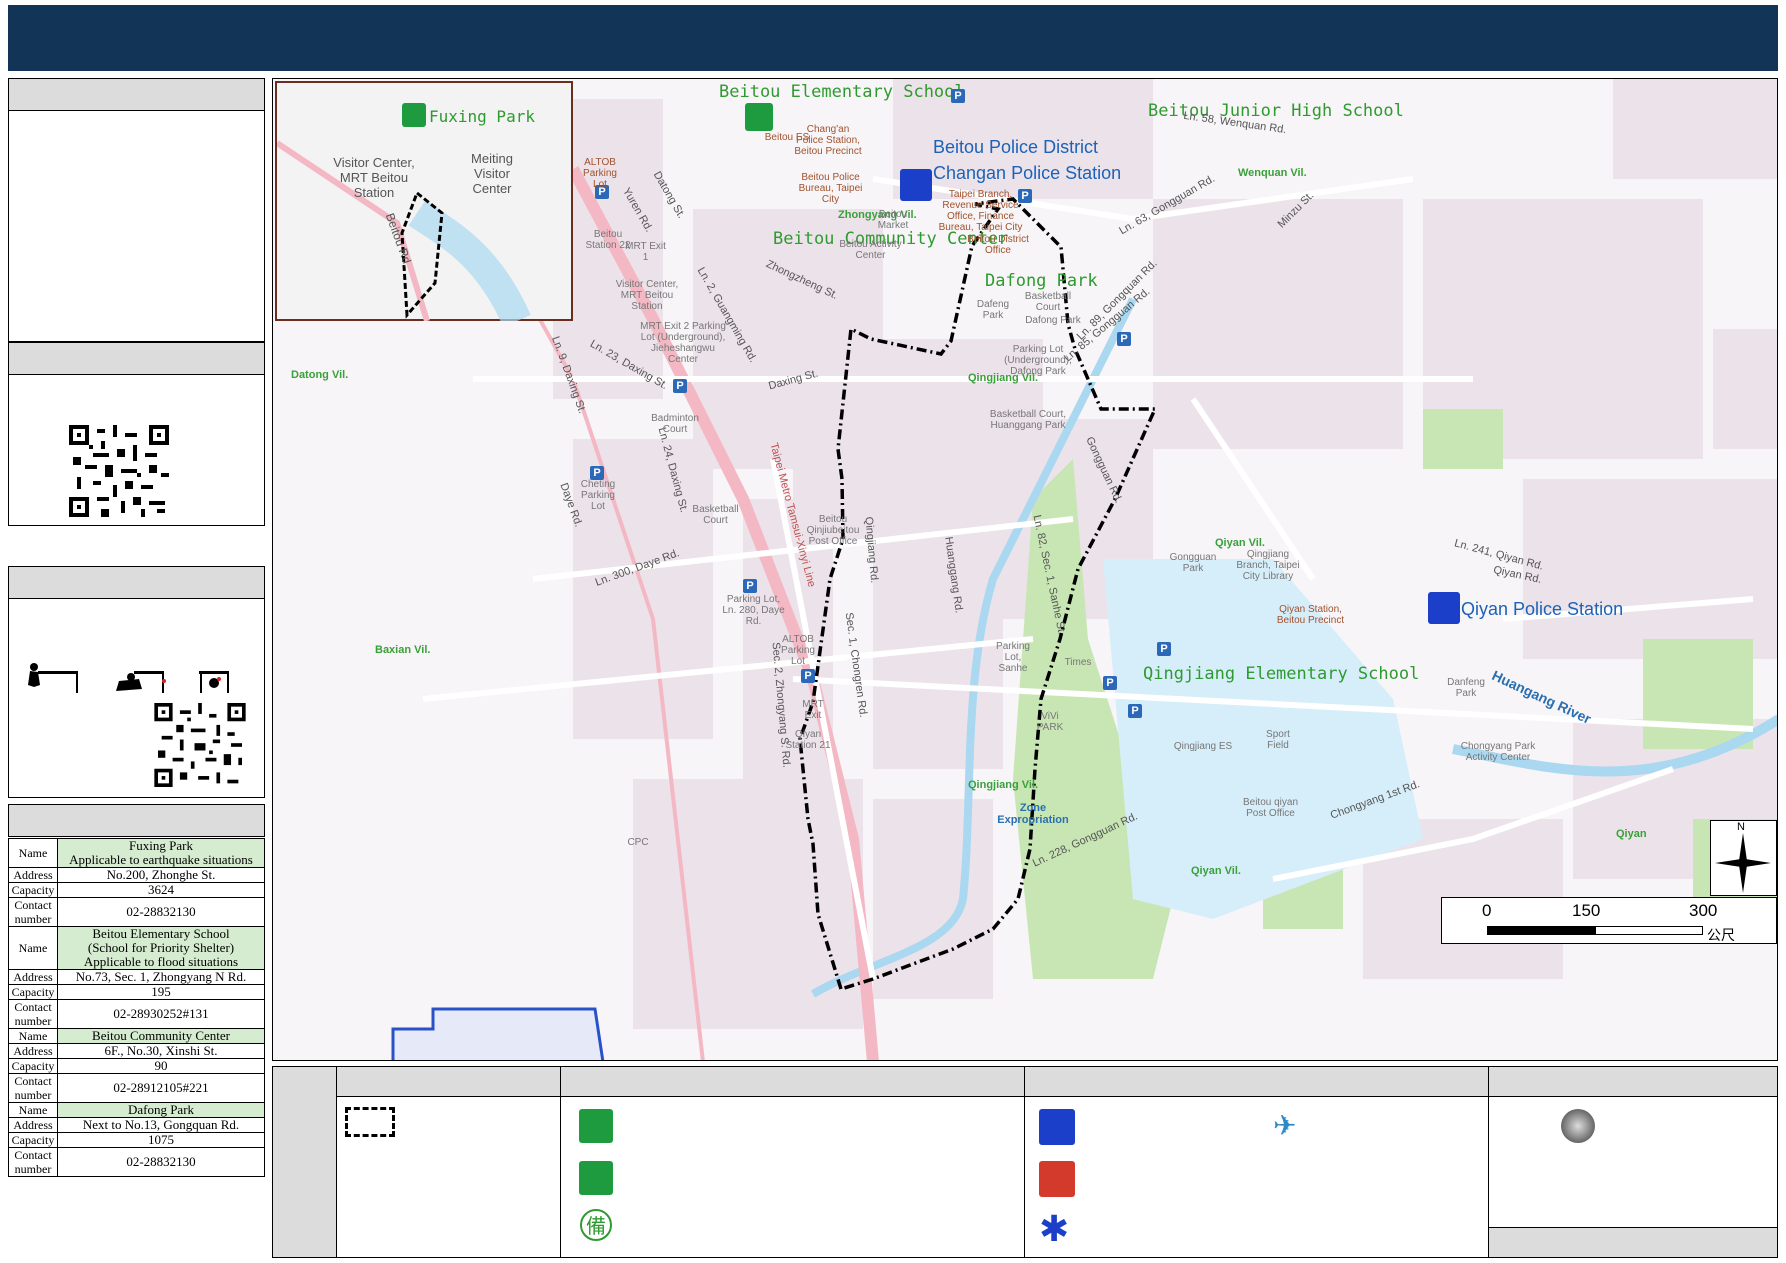  I want to click on shelter-label-beitou-es: Beitou Elementary School, so click(842, 92).